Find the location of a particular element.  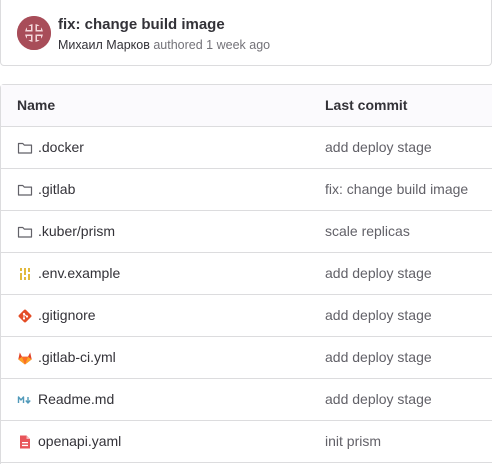

column-header-last-commit: Last commit is located at coordinates (366, 105).